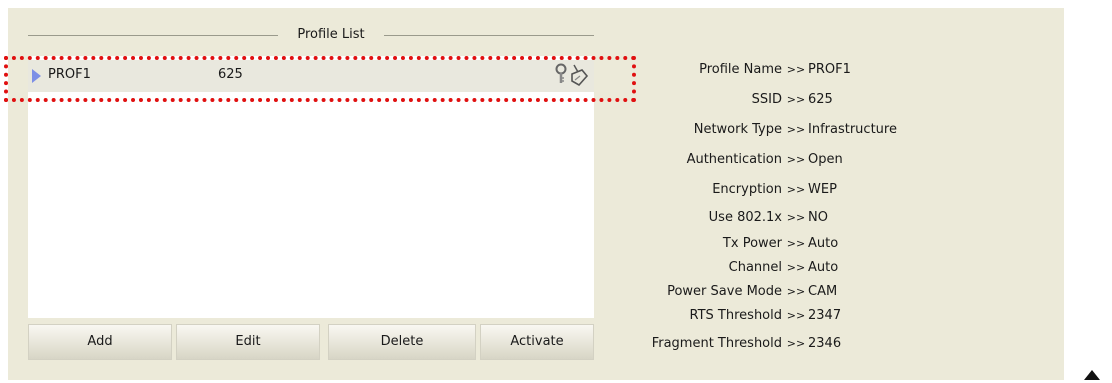 The image size is (1112, 383). I want to click on selected-arrow-icon, so click(36, 76).